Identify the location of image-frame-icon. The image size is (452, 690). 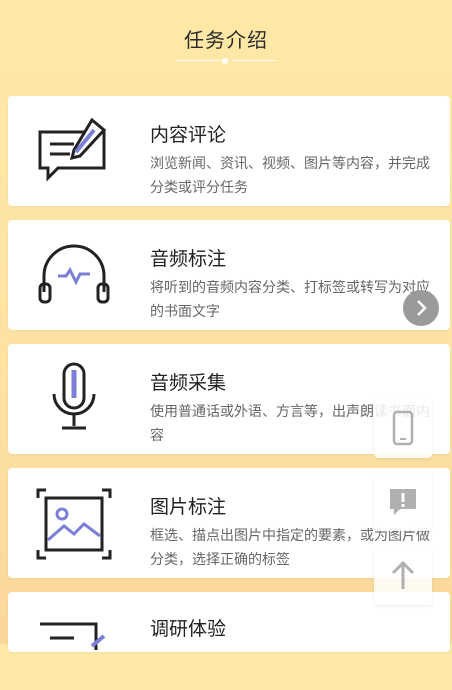
(74, 524).